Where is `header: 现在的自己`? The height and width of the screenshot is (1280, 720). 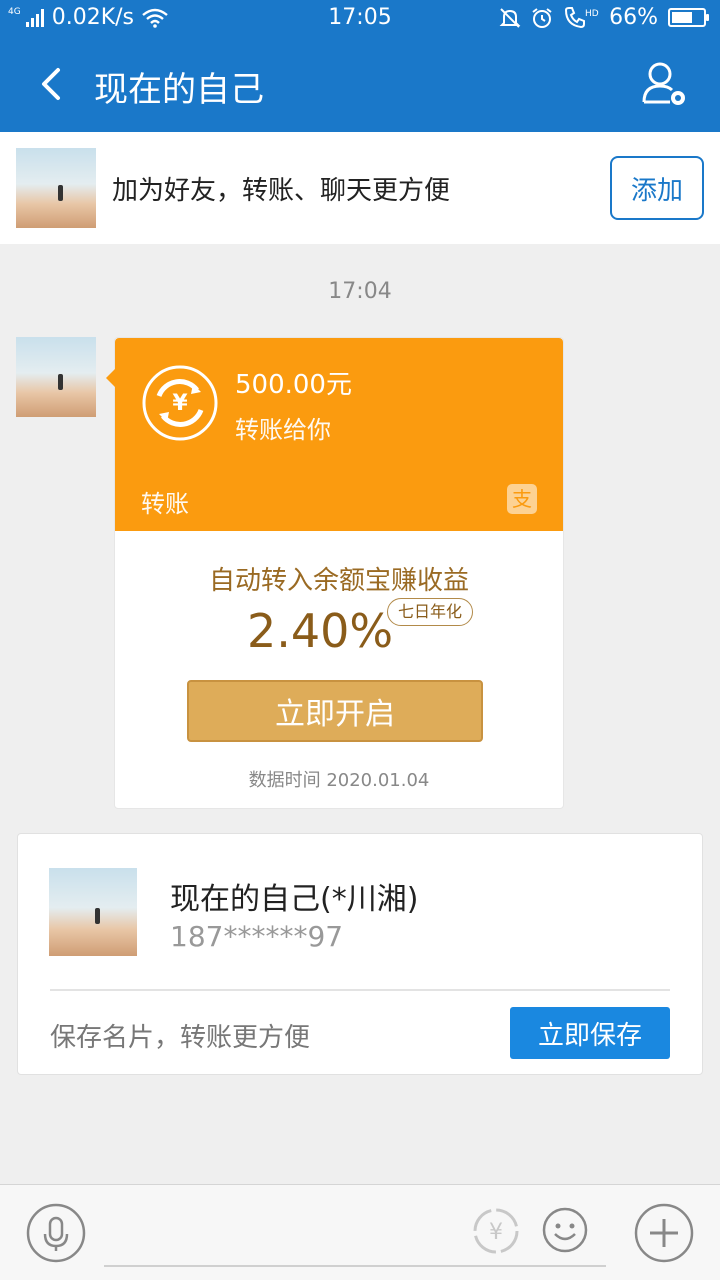 header: 现在的自己 is located at coordinates (360, 84).